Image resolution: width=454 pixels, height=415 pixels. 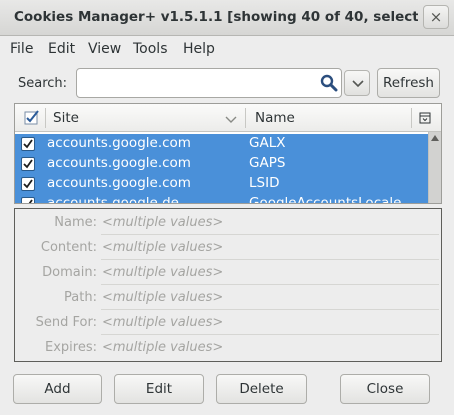 I want to click on column-picker-icon, so click(x=425, y=120).